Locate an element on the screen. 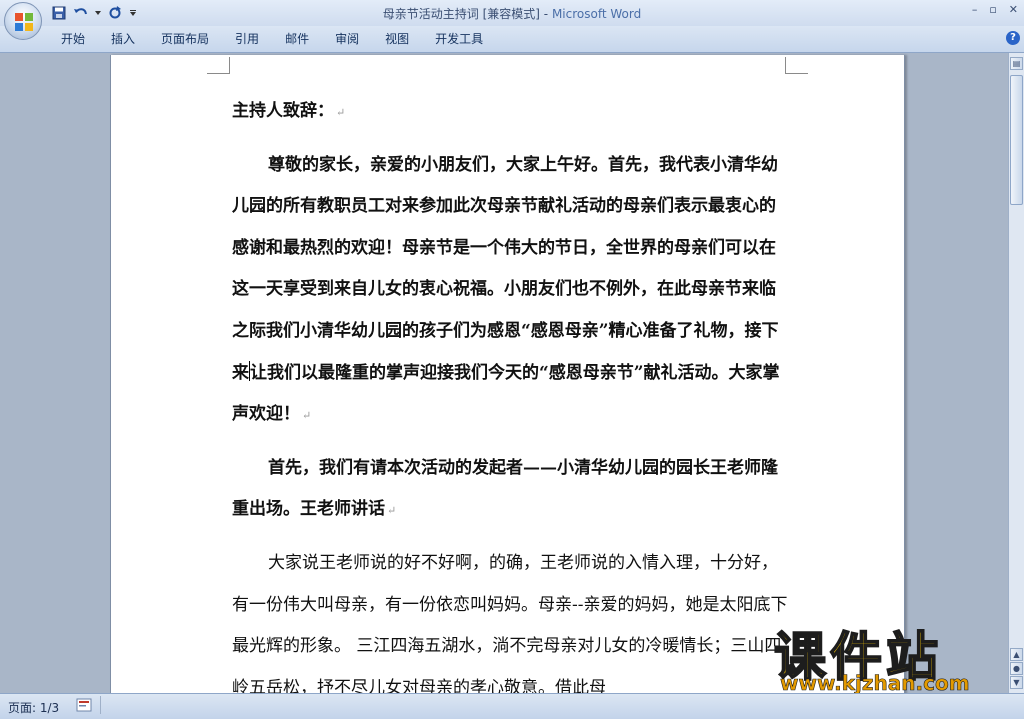 Image resolution: width=1024 pixels, height=719 pixels. margin-corner-left is located at coordinates (218, 65).